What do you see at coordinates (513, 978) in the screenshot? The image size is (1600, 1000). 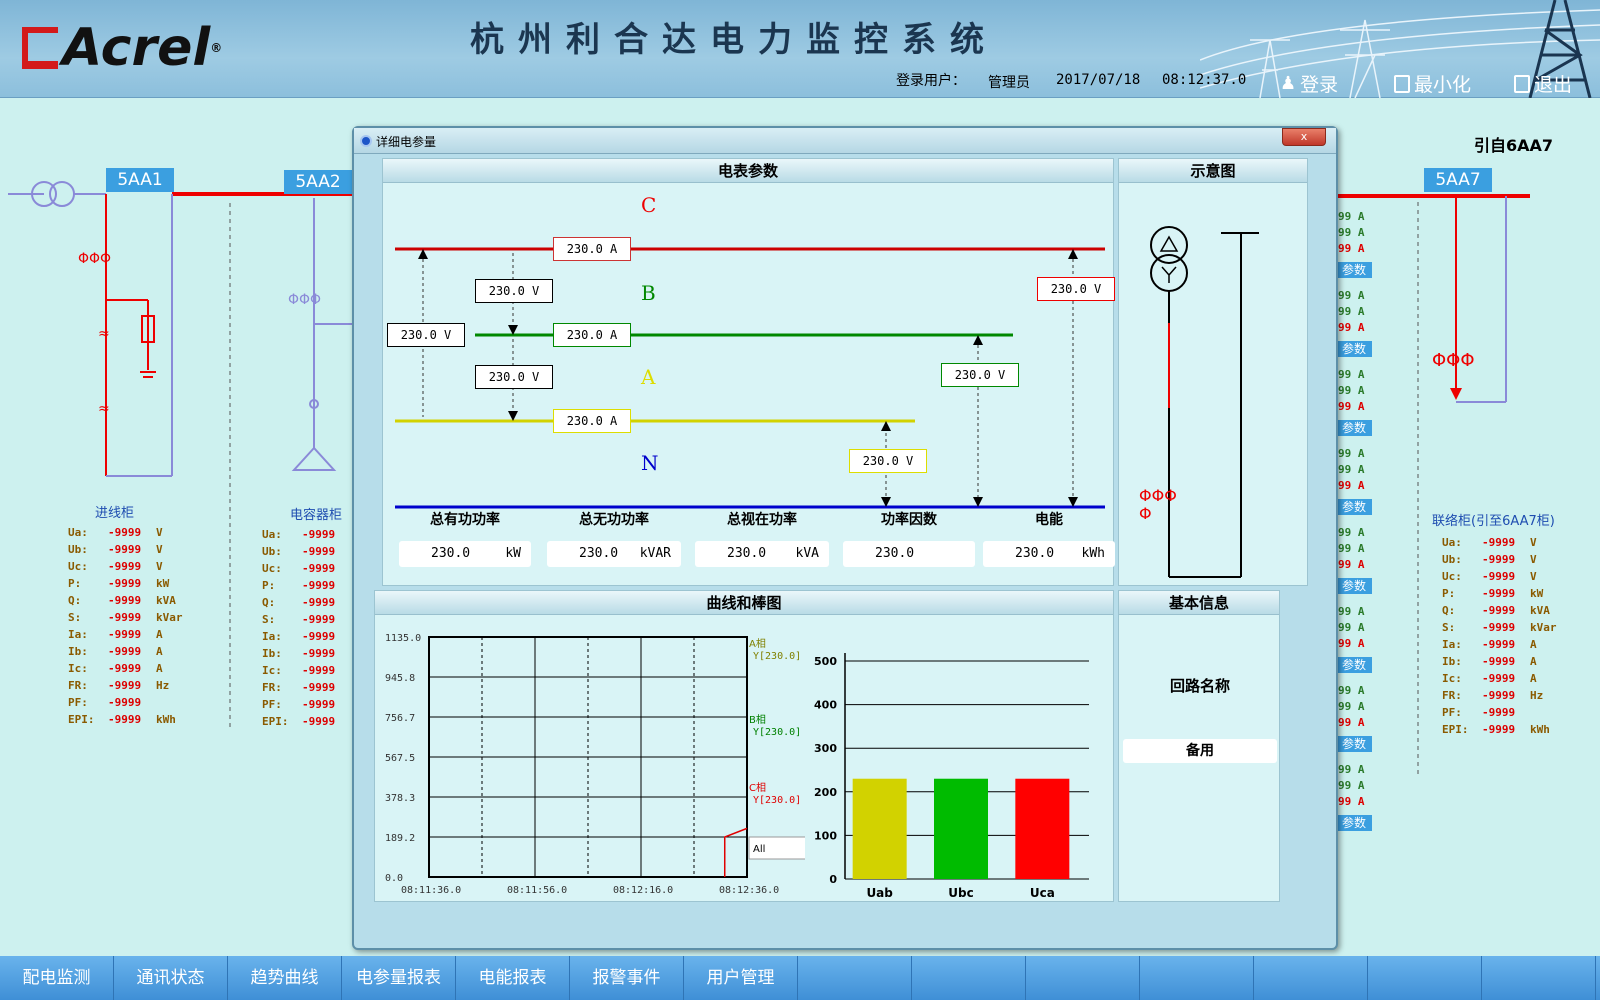 I see `nav-energy-report: 电能报表` at bounding box center [513, 978].